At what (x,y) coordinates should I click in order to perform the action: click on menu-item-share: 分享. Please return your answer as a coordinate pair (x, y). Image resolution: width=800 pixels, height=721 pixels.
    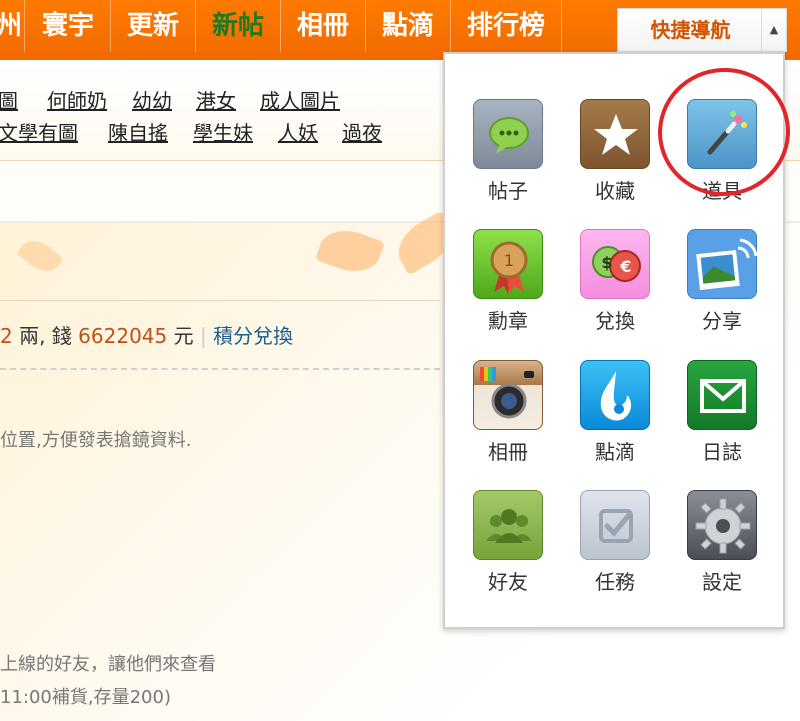
    Looking at the image, I should click on (722, 281).